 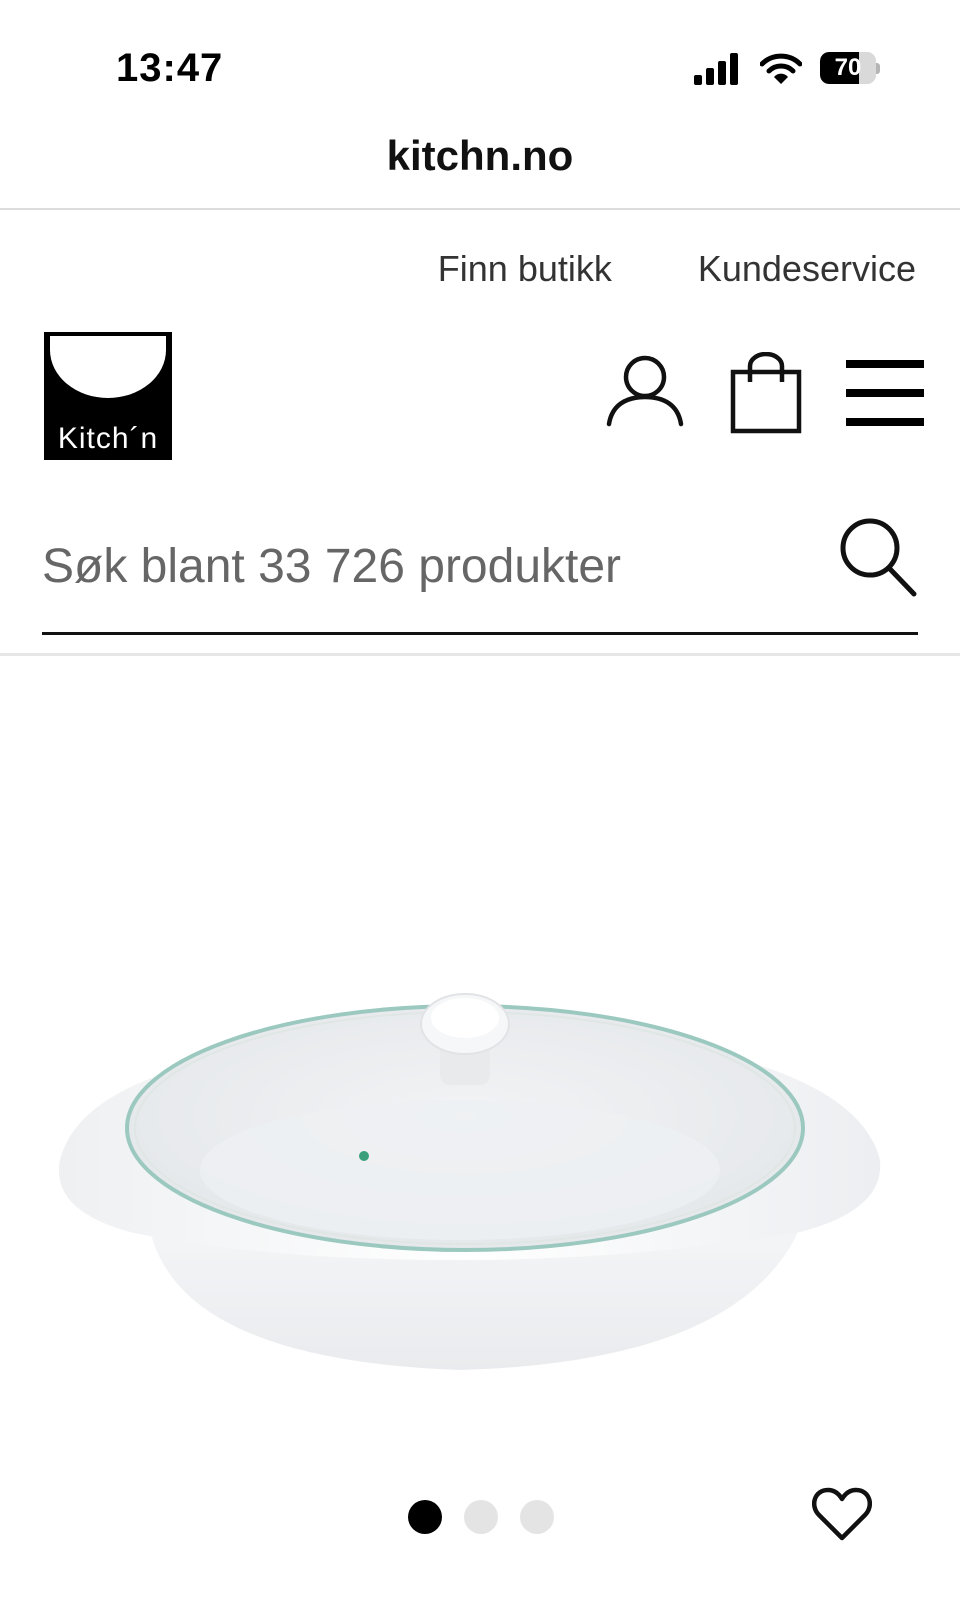 I want to click on search-bar, so click(x=480, y=571).